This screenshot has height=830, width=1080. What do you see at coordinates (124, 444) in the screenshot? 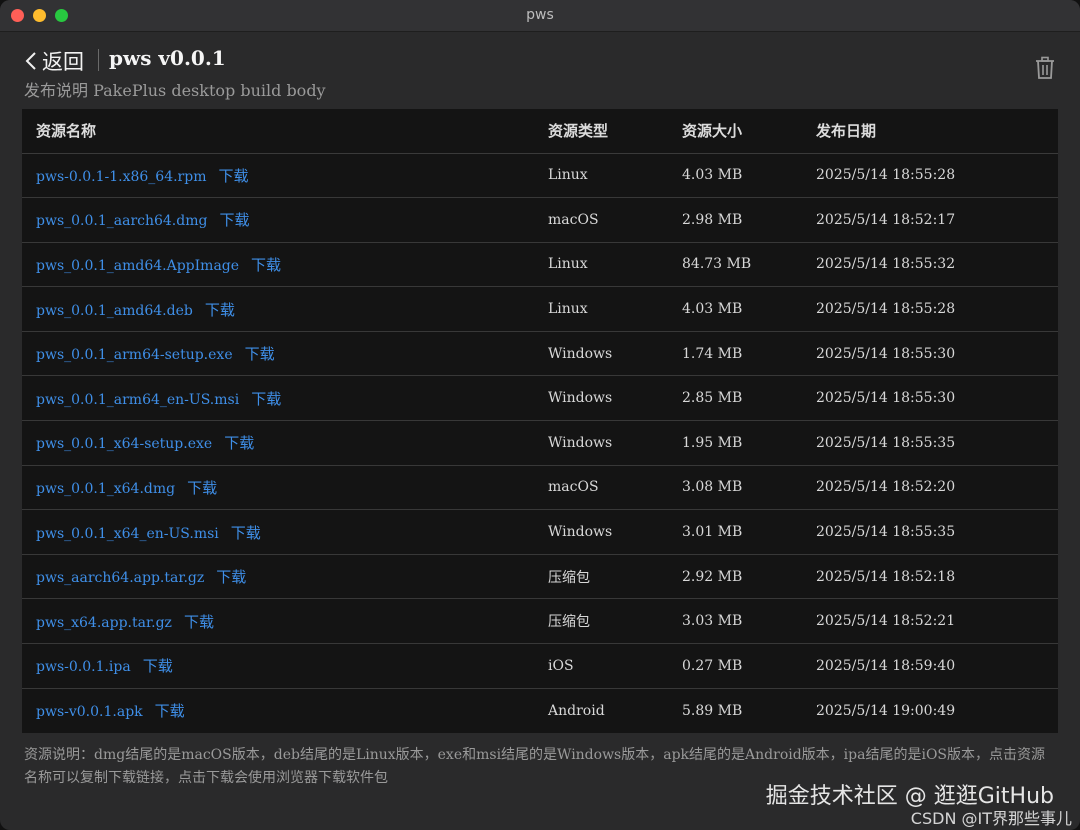
I see `asset-name-link: pws_0.0.1_x64-setup.exe` at bounding box center [124, 444].